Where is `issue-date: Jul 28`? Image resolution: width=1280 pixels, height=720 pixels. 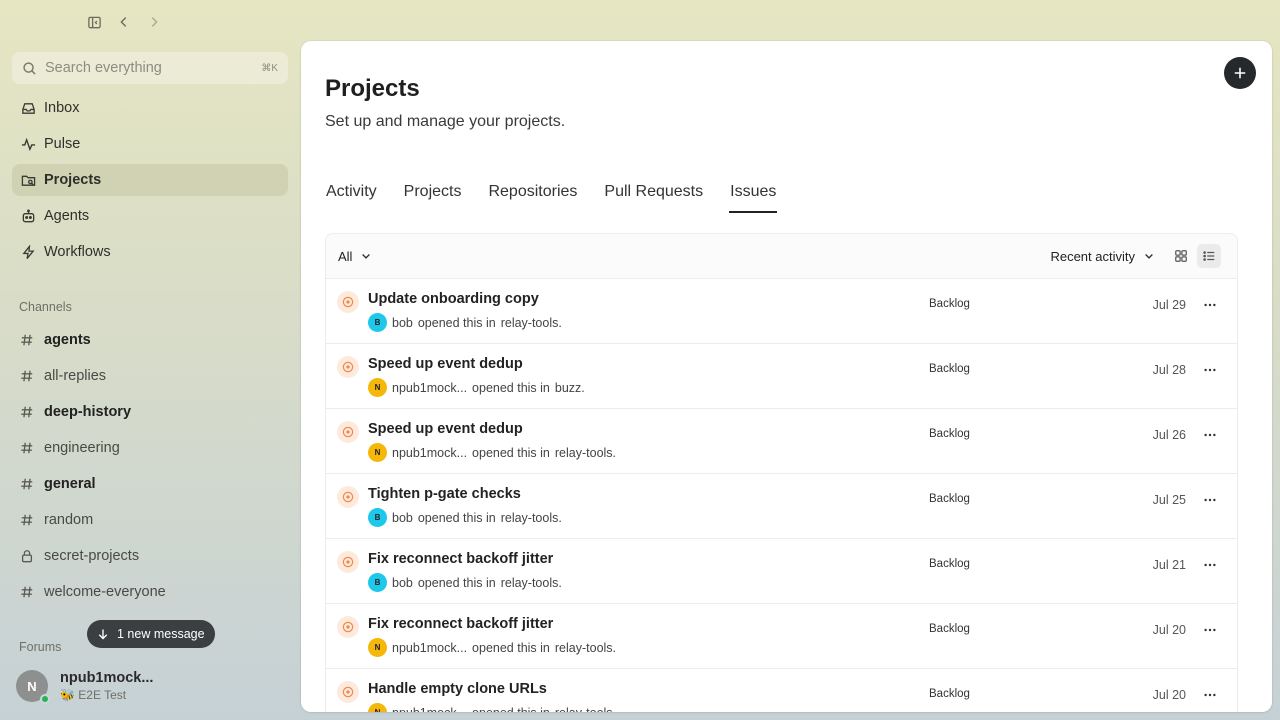
issue-date: Jul 28 is located at coordinates (1169, 370).